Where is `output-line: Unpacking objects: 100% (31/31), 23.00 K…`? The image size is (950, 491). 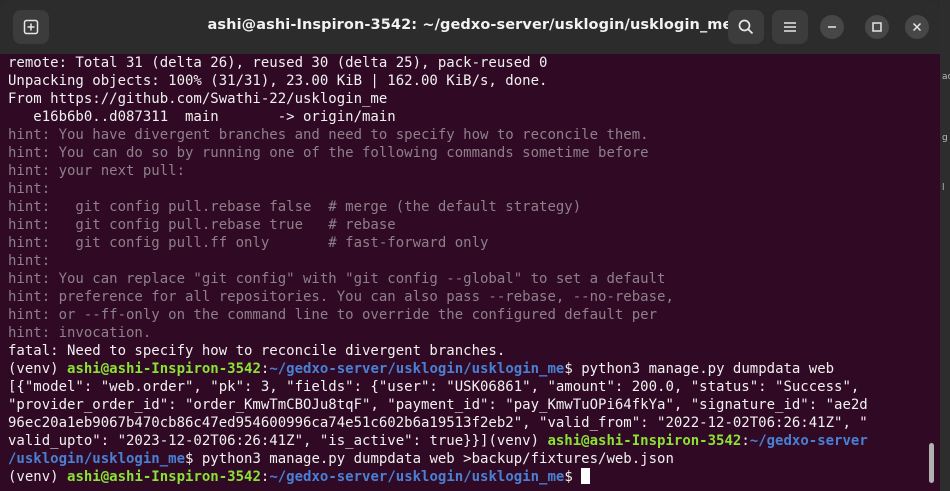 output-line: Unpacking objects: 100% (31/31), 23.00 K… is located at coordinates (278, 81).